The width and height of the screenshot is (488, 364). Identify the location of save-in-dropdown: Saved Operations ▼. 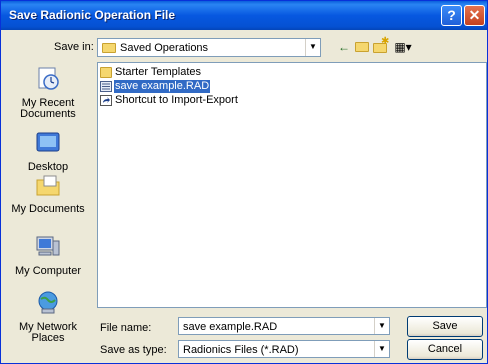
(209, 47).